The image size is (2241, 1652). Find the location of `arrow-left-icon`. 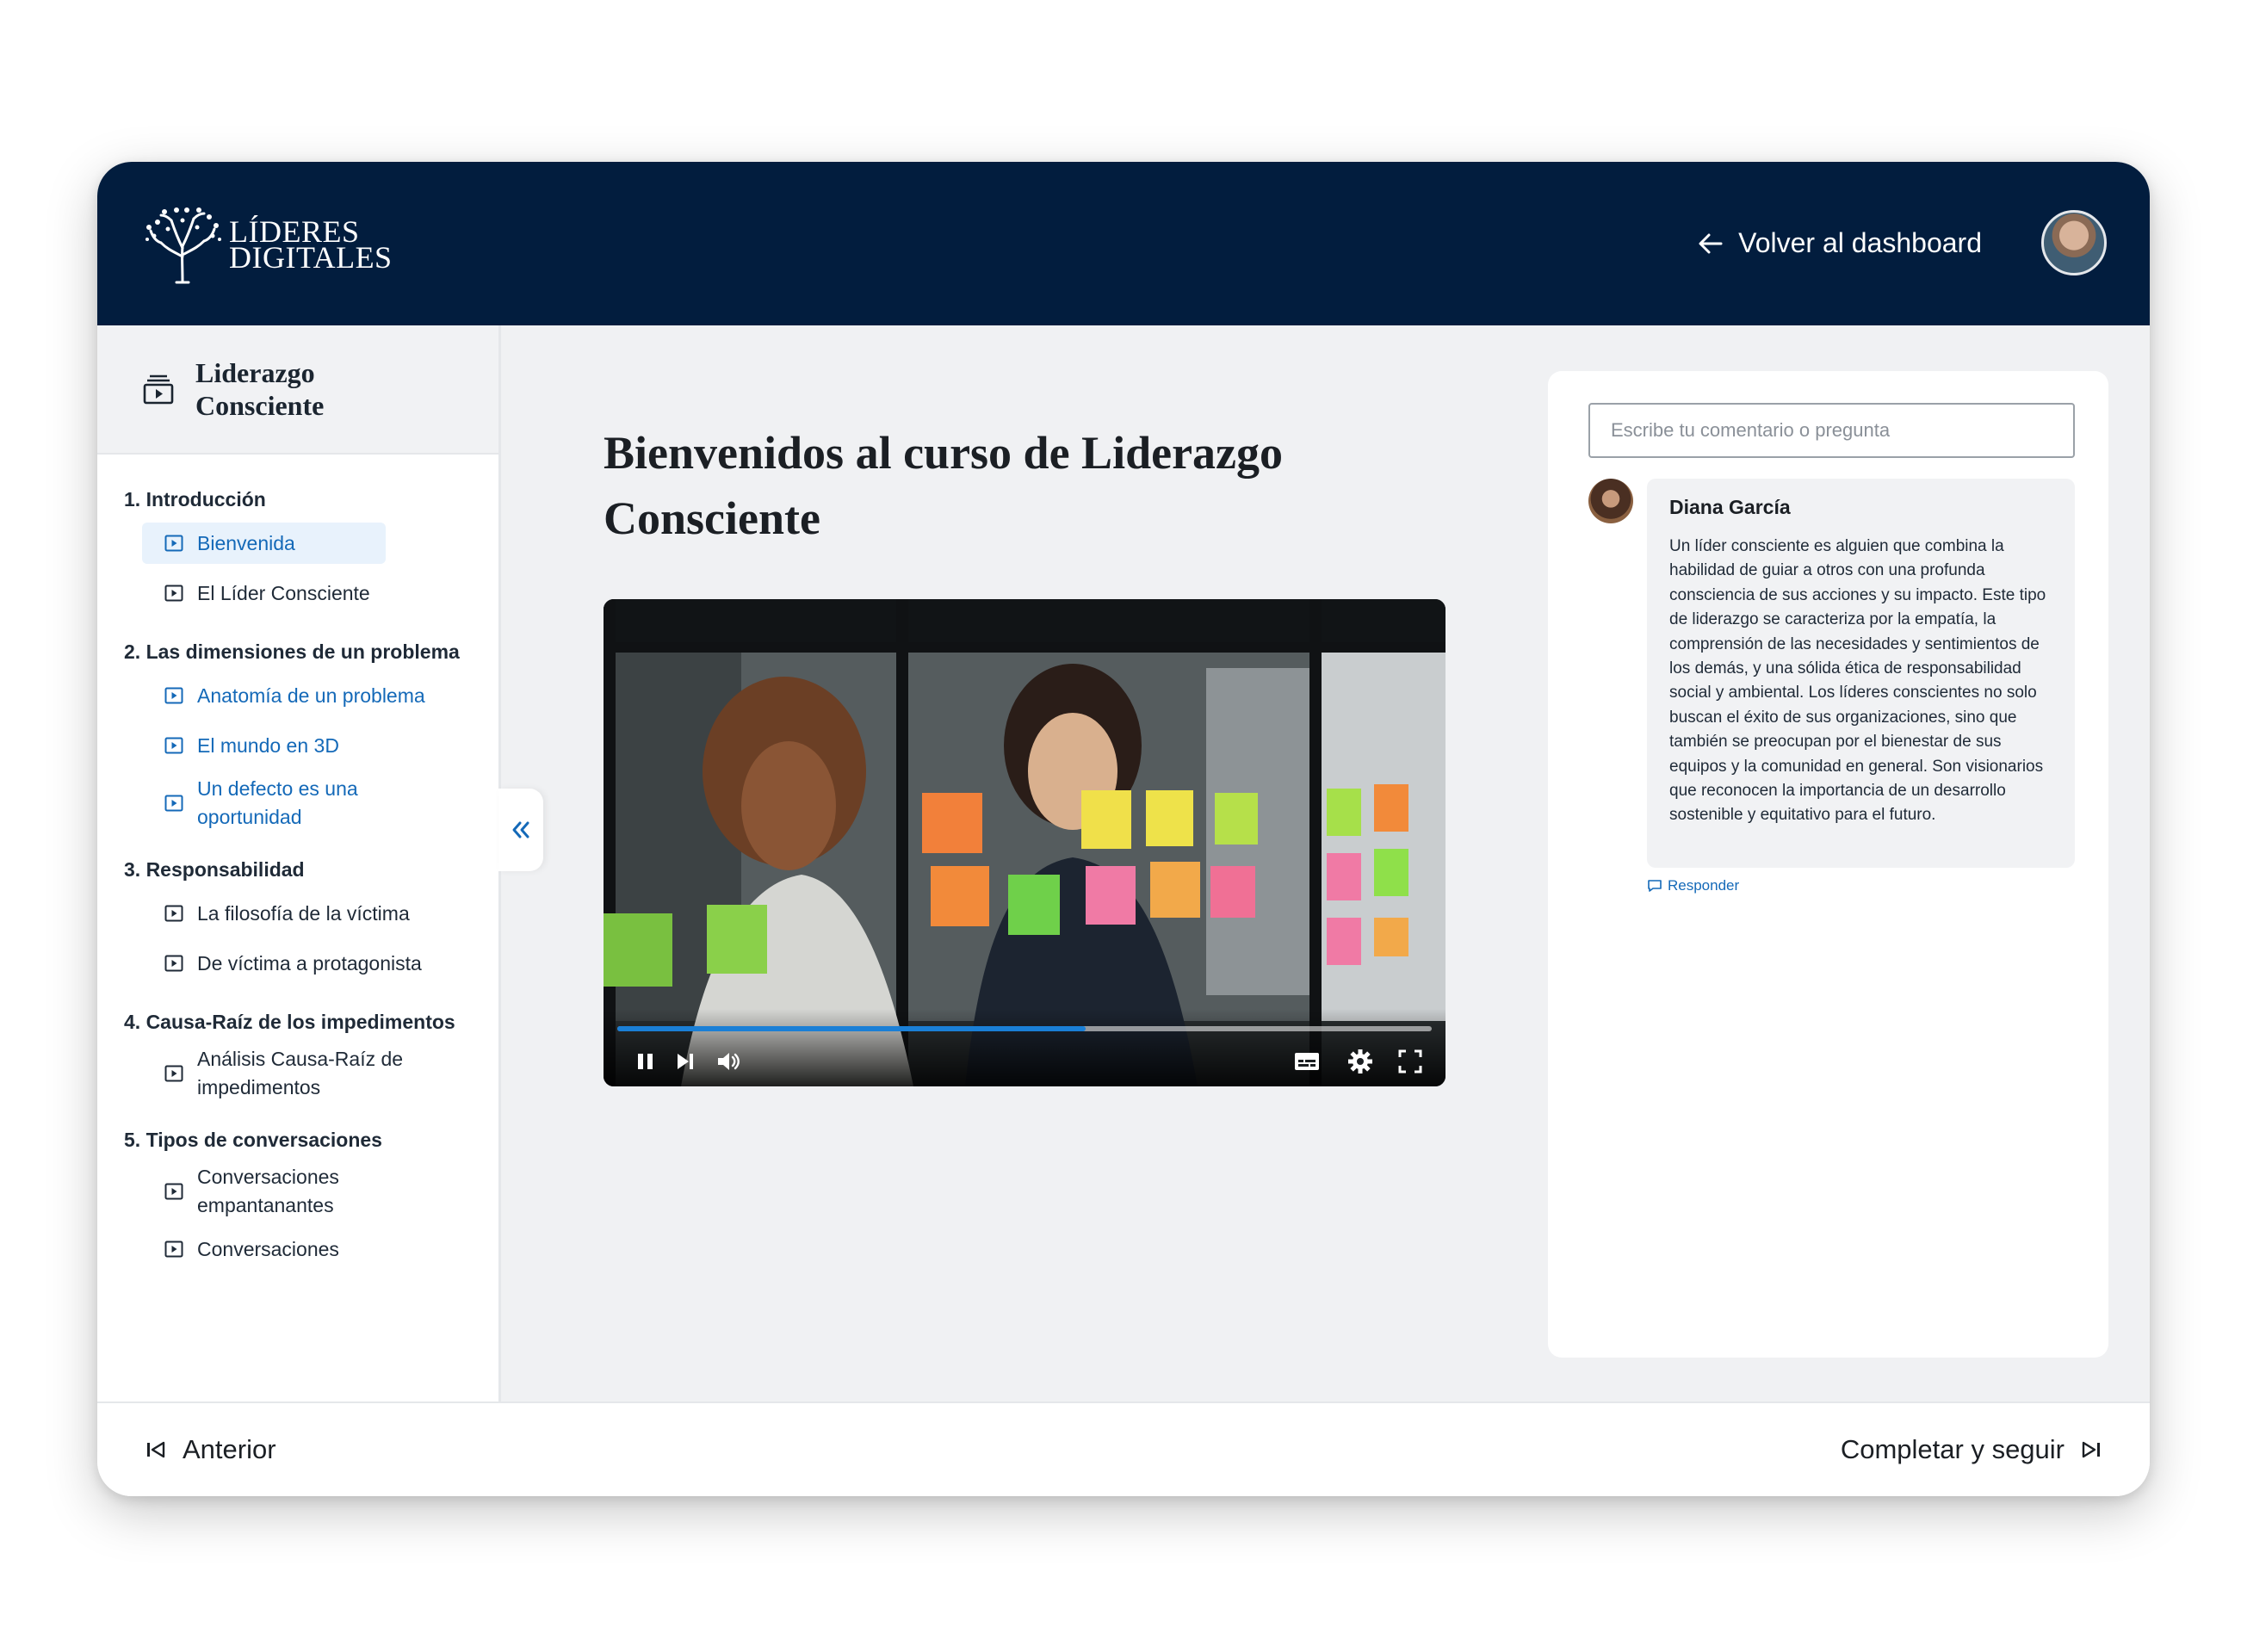

arrow-left-icon is located at coordinates (1711, 243).